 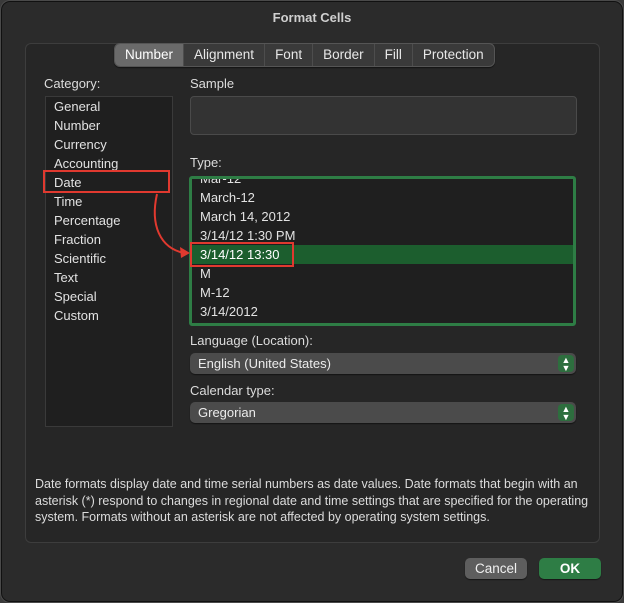 What do you see at coordinates (382, 183) in the screenshot?
I see `type-item: Mar-12` at bounding box center [382, 183].